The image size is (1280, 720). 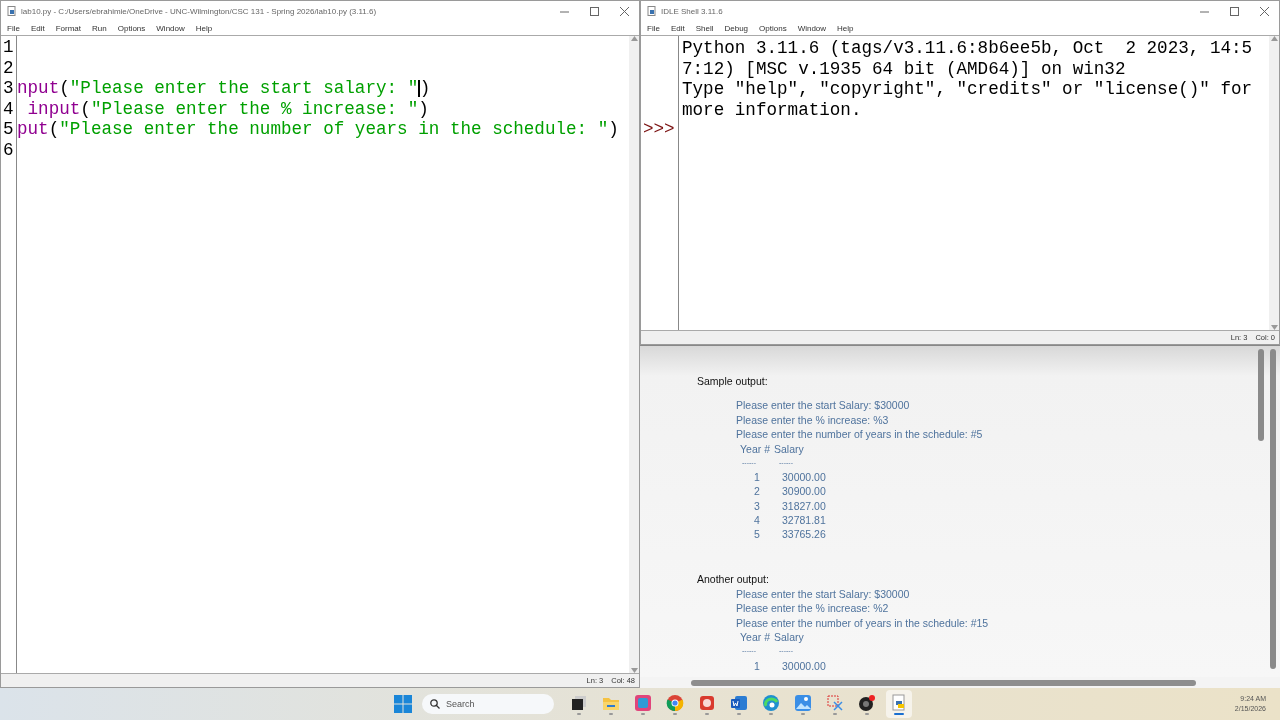 What do you see at coordinates (38, 88) in the screenshot?
I see `code-text: nput` at bounding box center [38, 88].